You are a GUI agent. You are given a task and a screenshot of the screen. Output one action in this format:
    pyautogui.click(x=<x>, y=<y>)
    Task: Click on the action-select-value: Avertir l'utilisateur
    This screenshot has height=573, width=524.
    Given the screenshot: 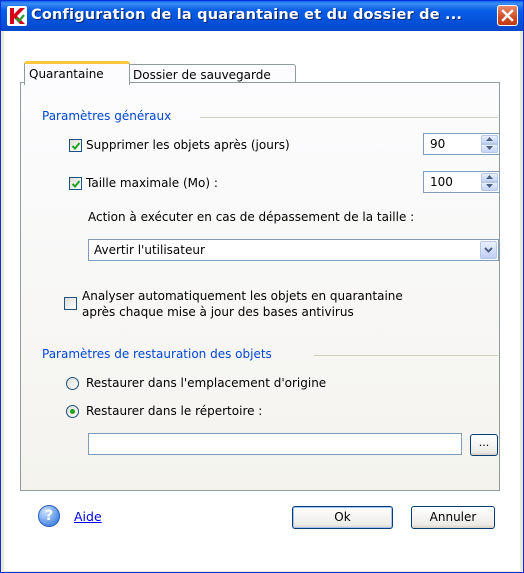 What is the action you would take?
    pyautogui.click(x=149, y=250)
    